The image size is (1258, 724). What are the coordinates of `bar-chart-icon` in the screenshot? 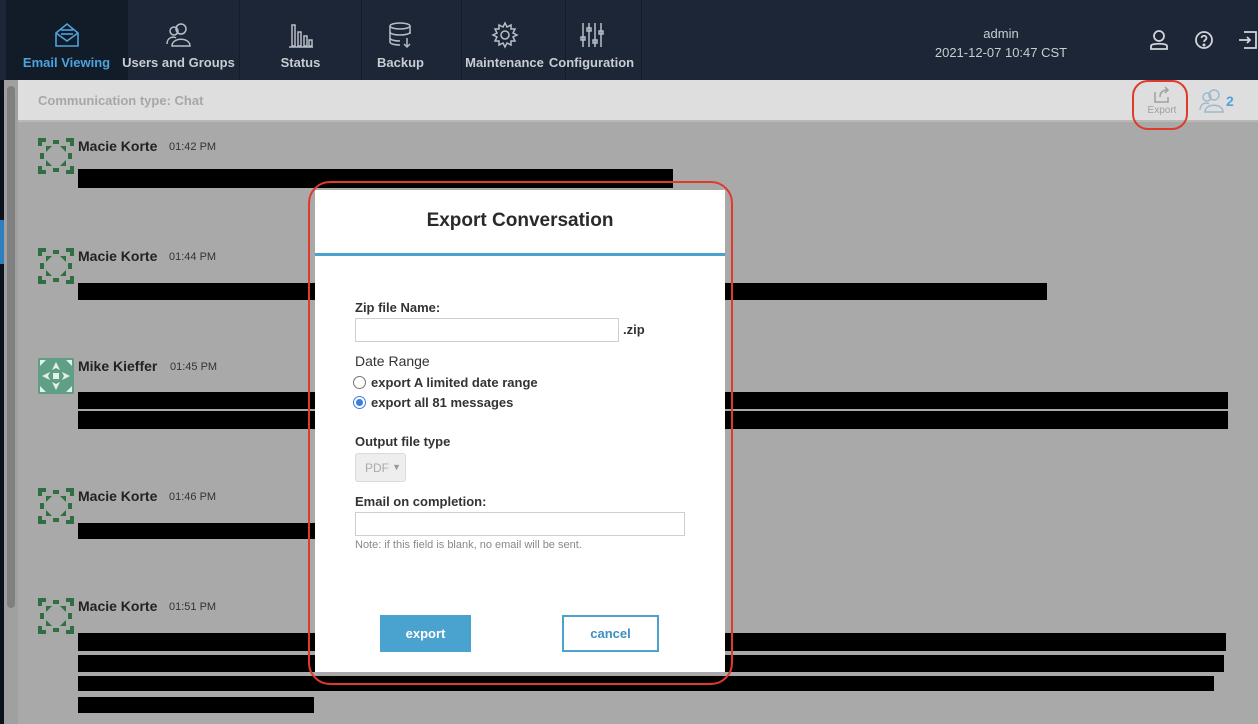 It's located at (300, 36).